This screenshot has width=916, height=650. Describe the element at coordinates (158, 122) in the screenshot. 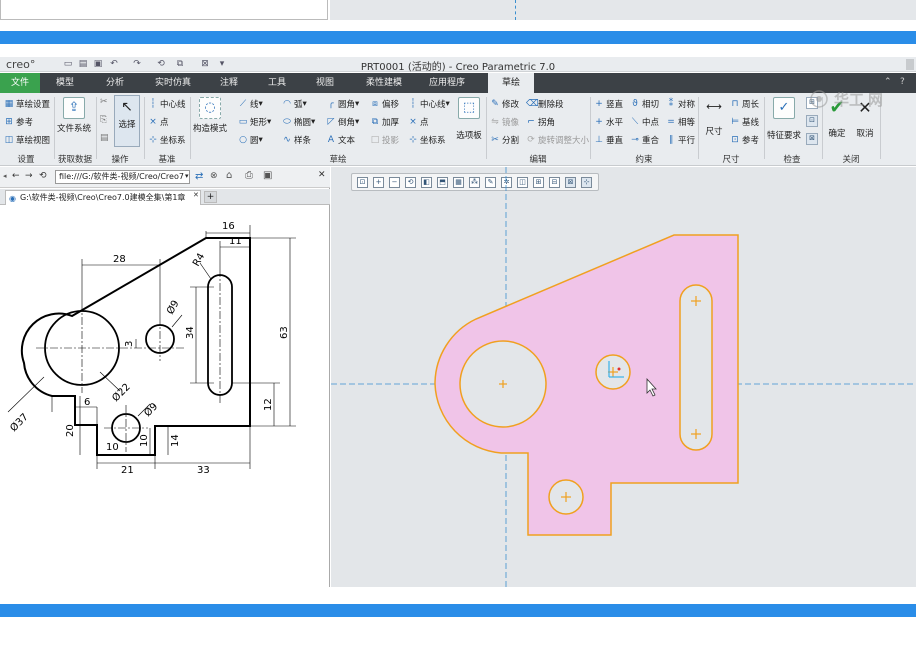

I see `datum-point-button: × 点` at that location.